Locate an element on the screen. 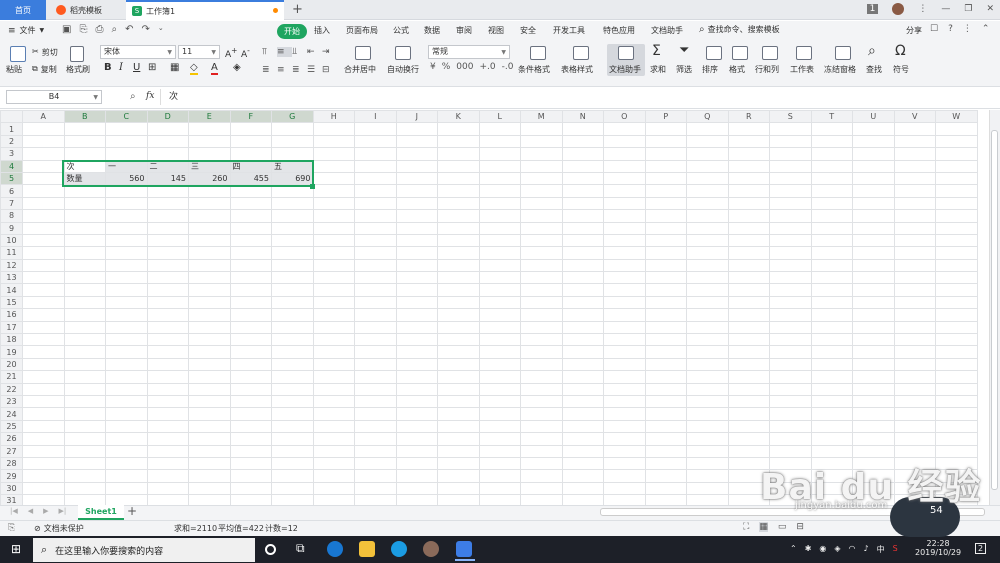 This screenshot has height=563, width=1000. menu-start: 开始 is located at coordinates (292, 31).